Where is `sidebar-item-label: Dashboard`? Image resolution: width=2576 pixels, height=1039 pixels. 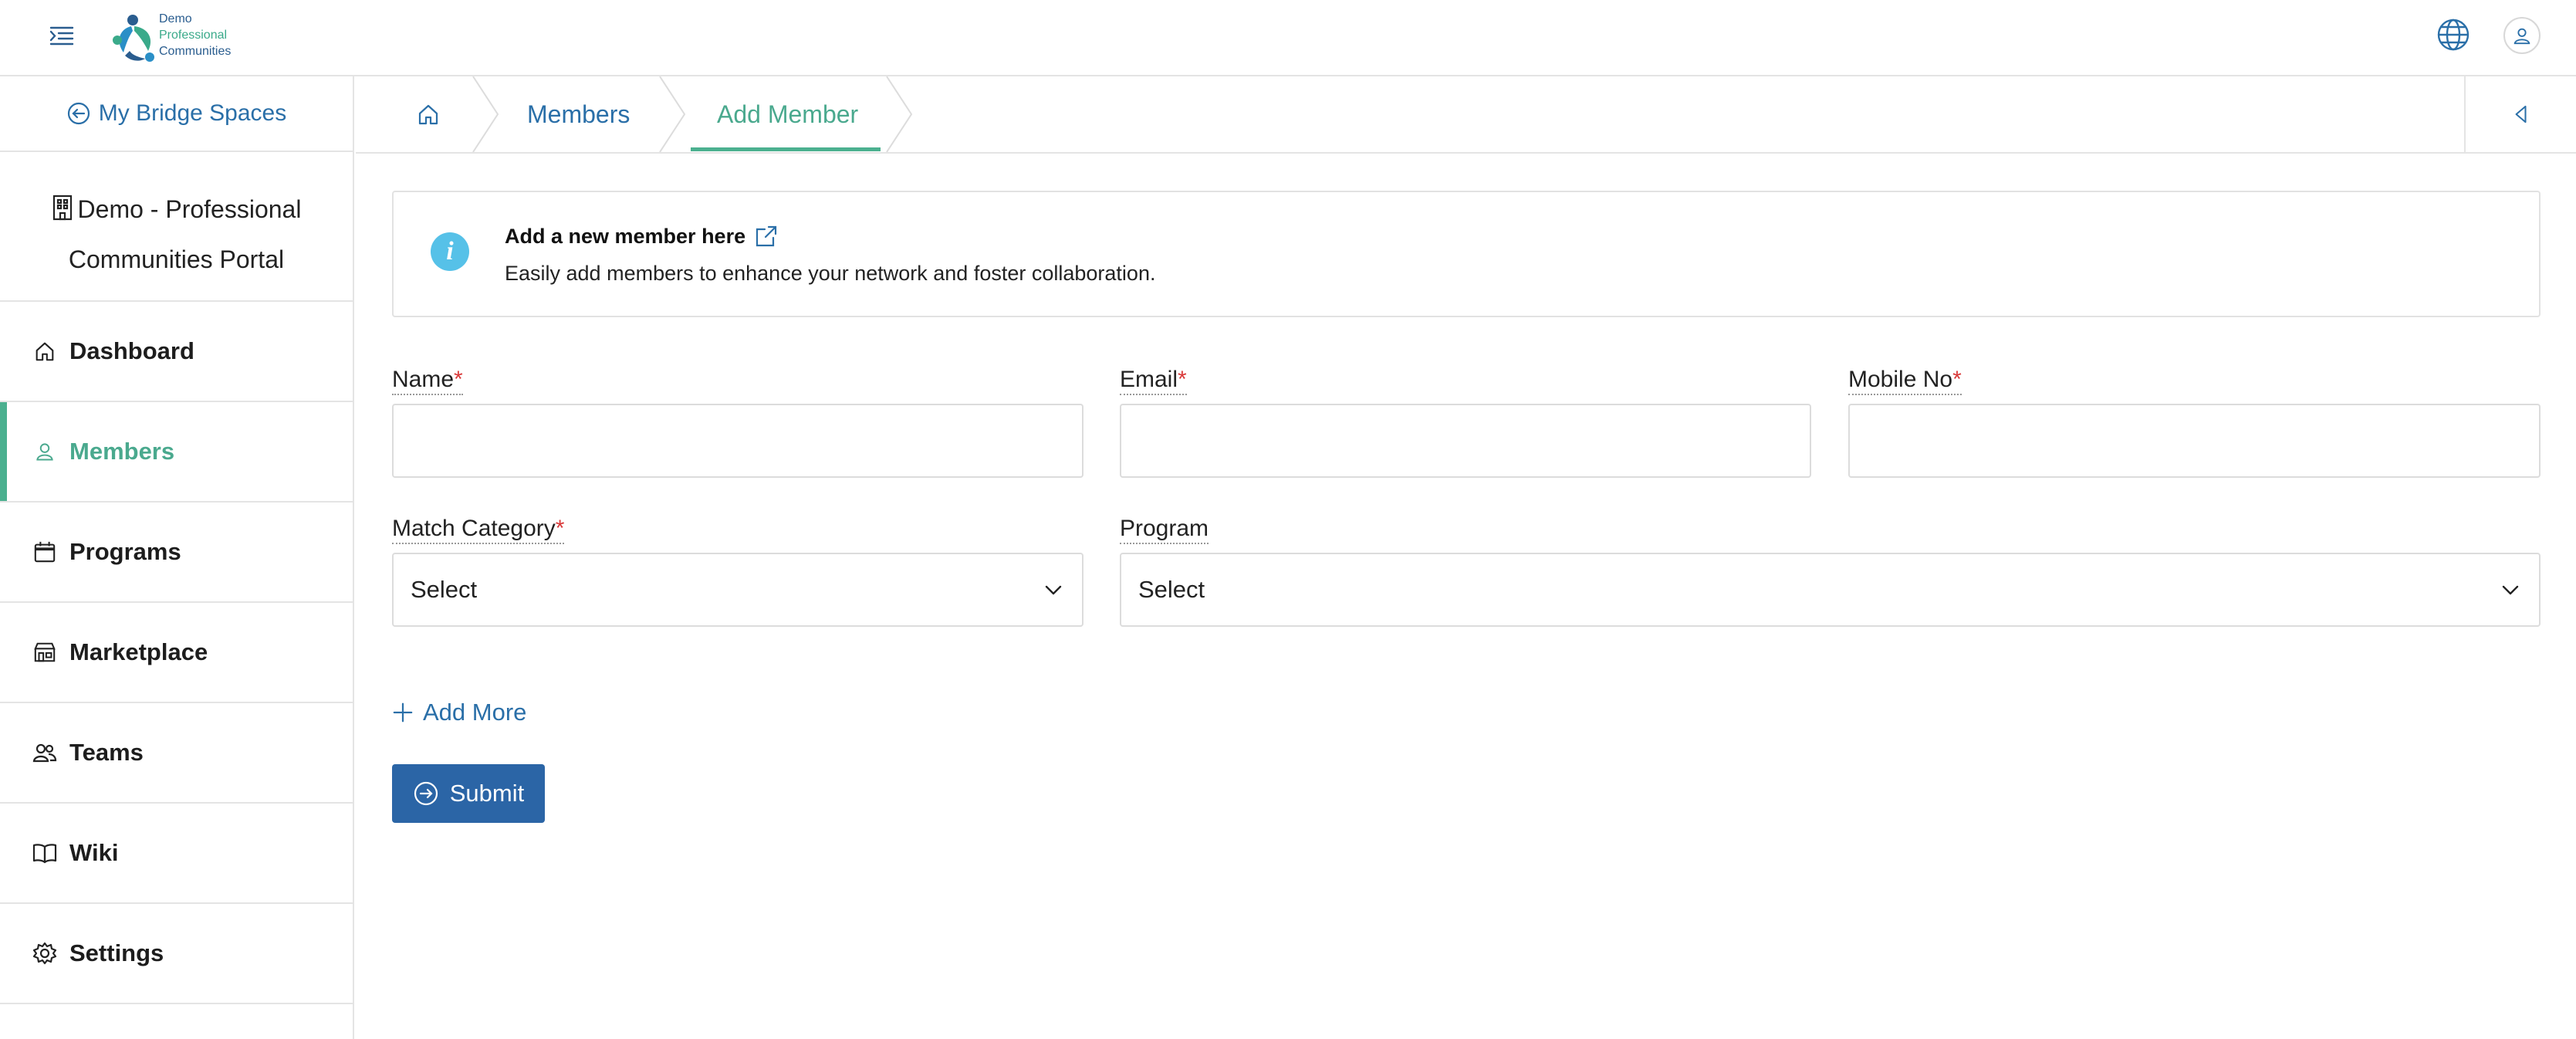 sidebar-item-label: Dashboard is located at coordinates (131, 350).